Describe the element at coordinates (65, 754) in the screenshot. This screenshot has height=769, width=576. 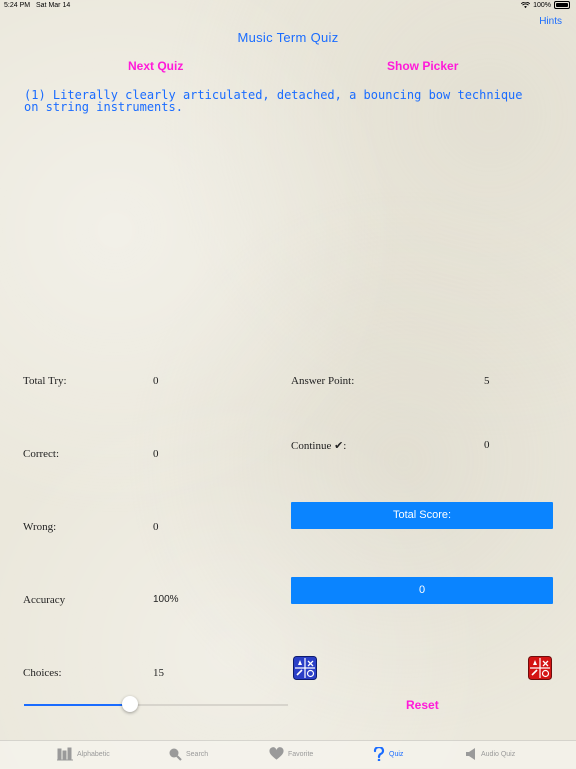
I see `alphabetic-icon` at that location.